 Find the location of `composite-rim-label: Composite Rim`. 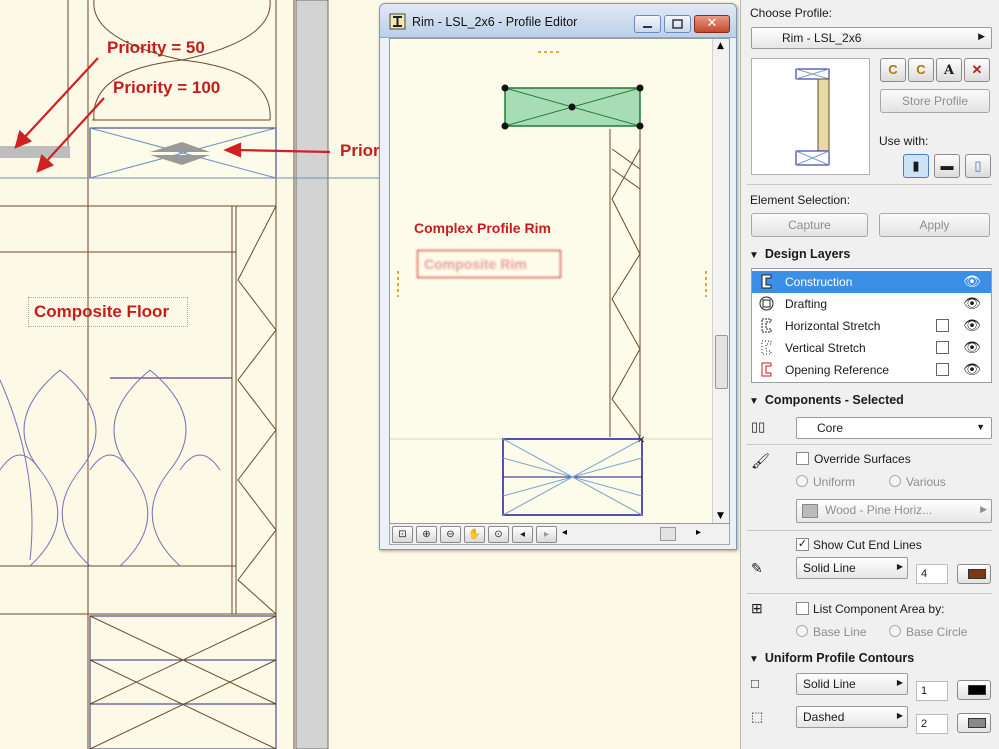

composite-rim-label: Composite Rim is located at coordinates (489, 264).